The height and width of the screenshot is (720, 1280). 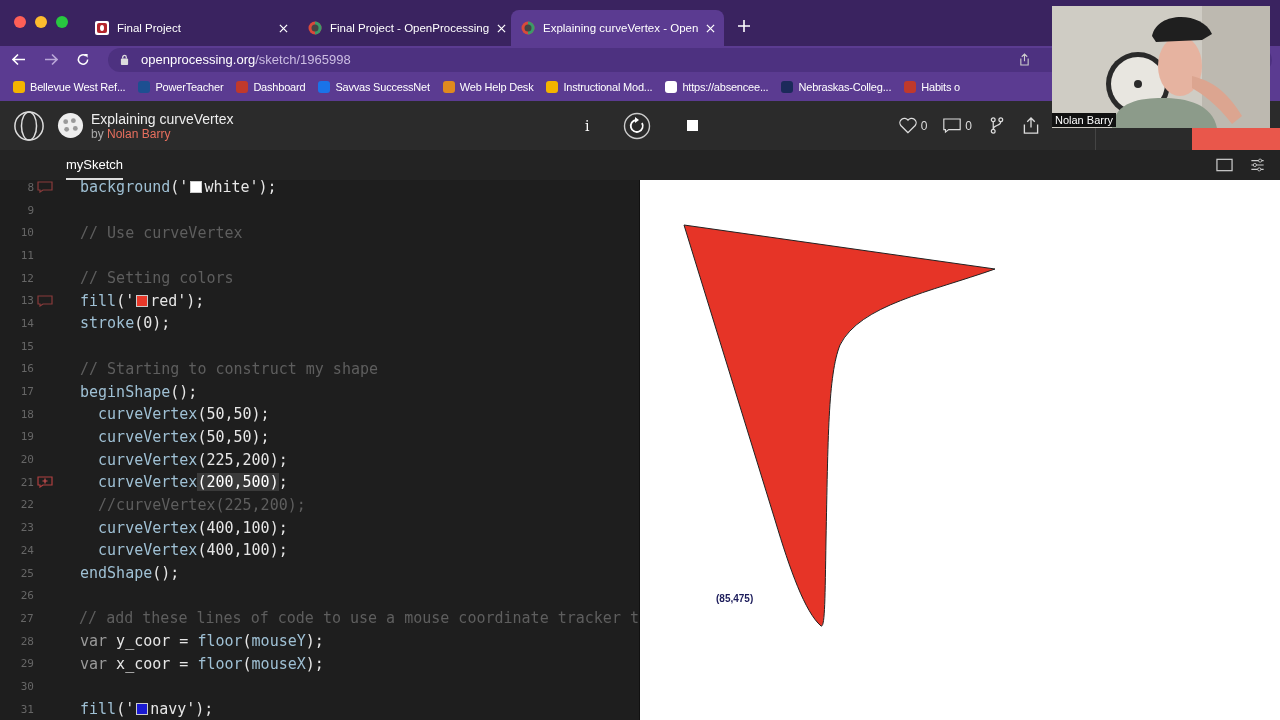 What do you see at coordinates (26, 641) in the screenshot?
I see `line-number: 28` at bounding box center [26, 641].